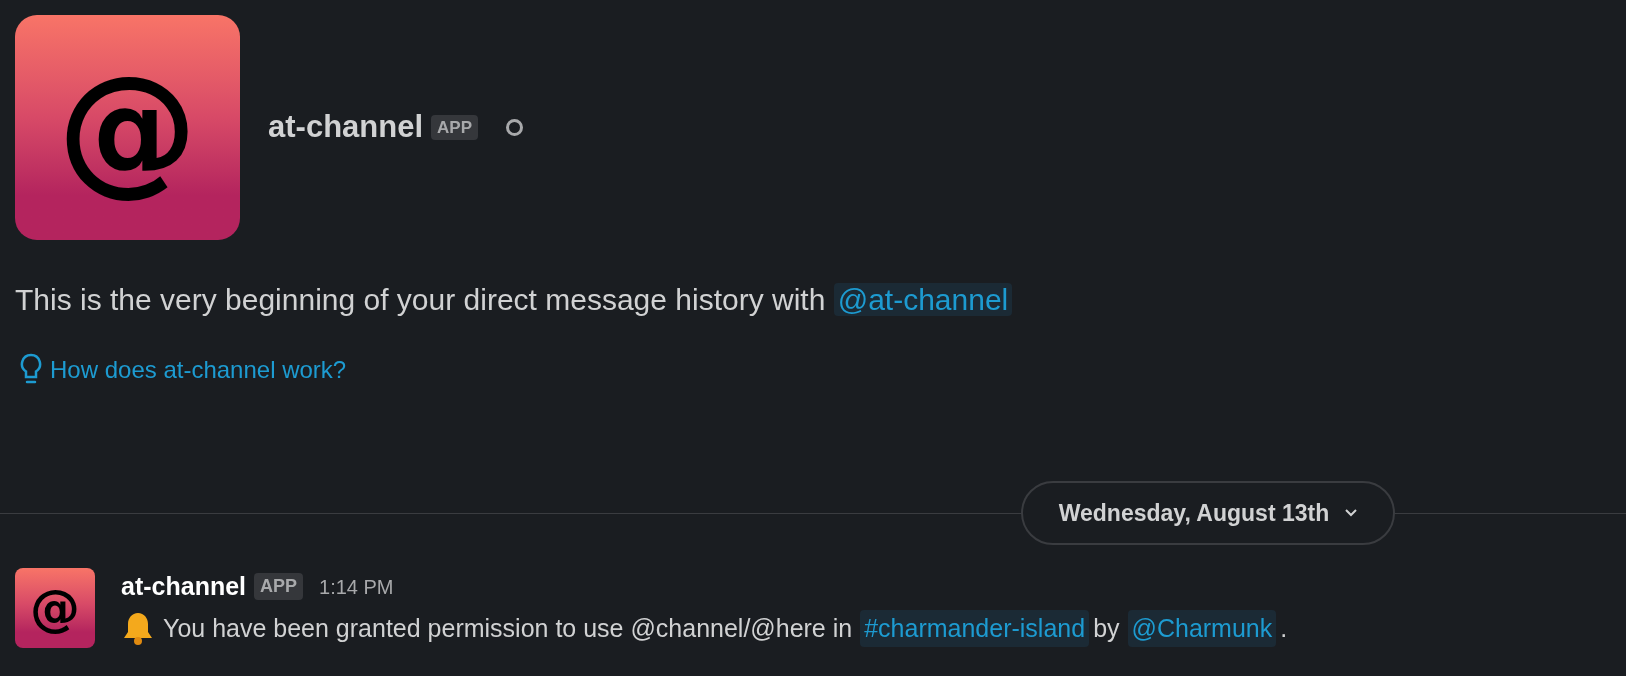 The image size is (1626, 676). I want to click on app-name: at-channel, so click(346, 127).